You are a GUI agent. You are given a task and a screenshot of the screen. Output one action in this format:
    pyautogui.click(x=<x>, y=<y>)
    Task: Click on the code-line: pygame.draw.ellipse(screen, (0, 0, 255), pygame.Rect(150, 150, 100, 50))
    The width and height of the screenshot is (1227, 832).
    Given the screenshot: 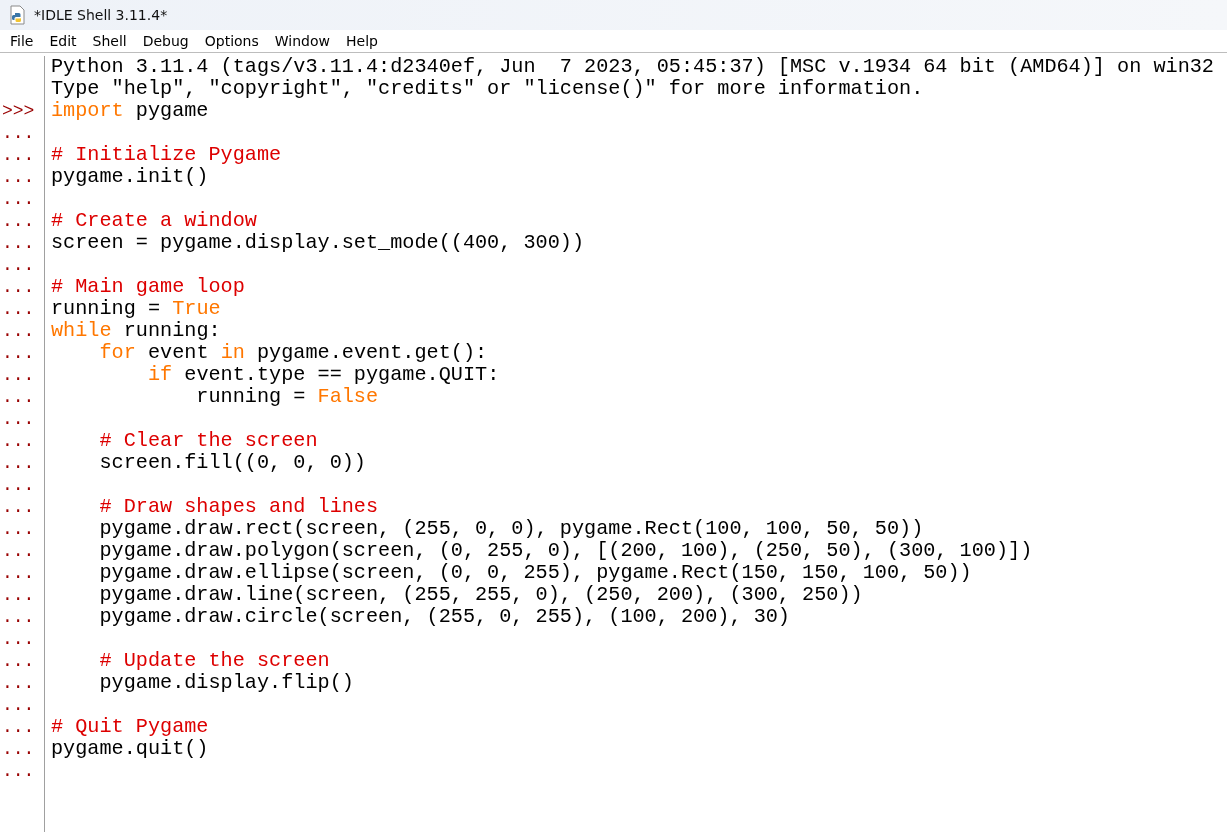 What is the action you would take?
    pyautogui.click(x=535, y=572)
    